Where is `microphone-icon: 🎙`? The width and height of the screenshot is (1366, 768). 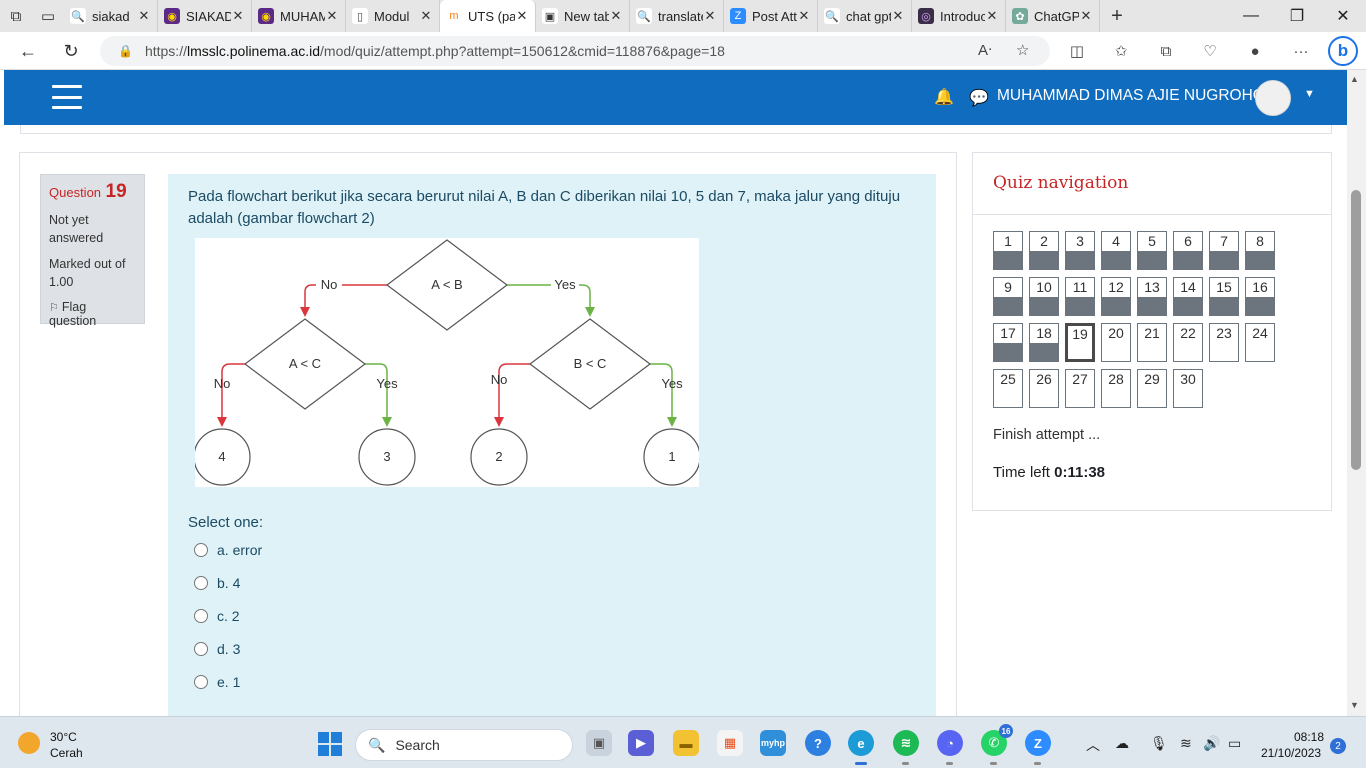 microphone-icon: 🎙 is located at coordinates (1159, 743).